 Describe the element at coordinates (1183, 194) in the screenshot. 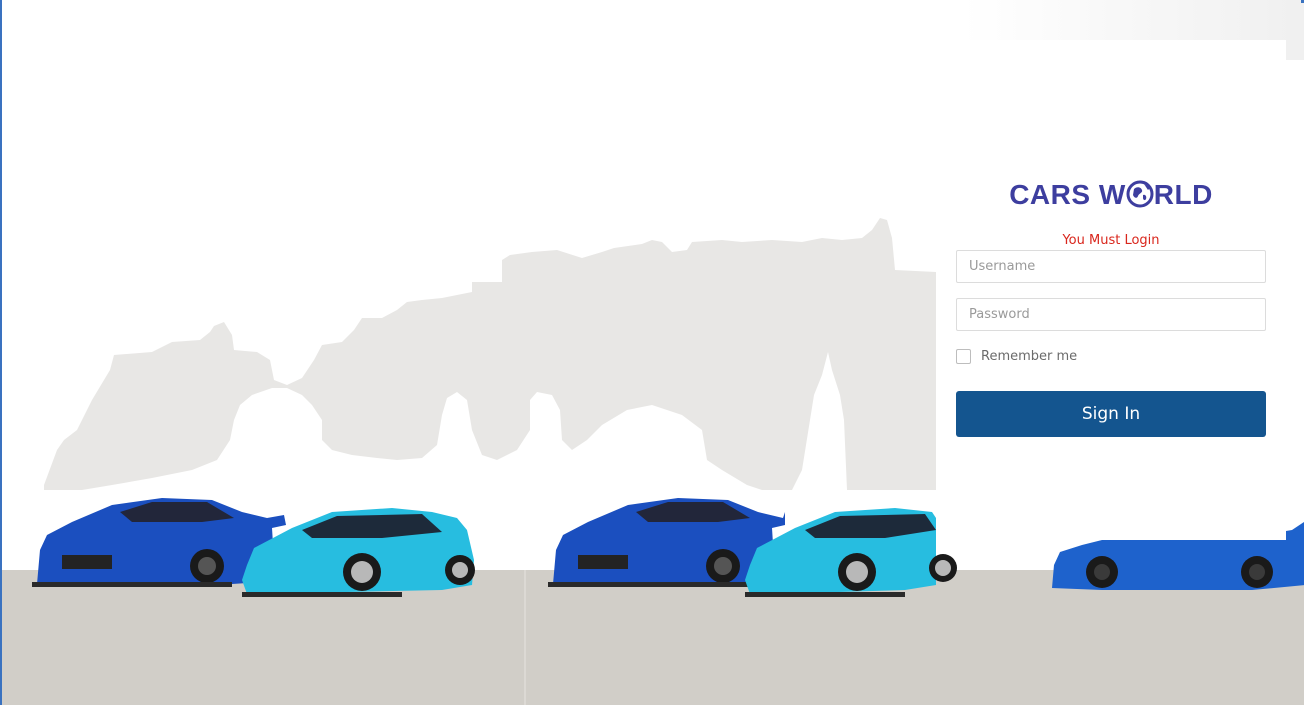

I see `brand-logo-text-right: RLD` at that location.